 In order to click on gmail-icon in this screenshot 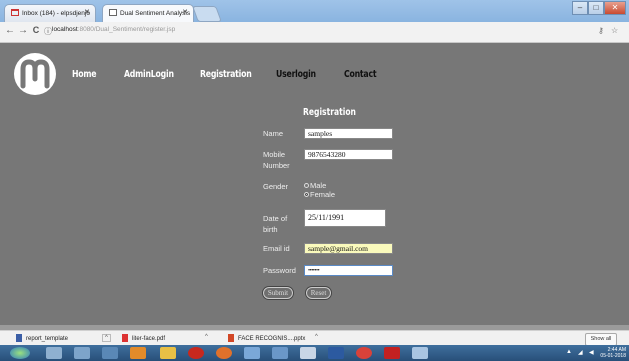, I will do `click(15, 12)`.